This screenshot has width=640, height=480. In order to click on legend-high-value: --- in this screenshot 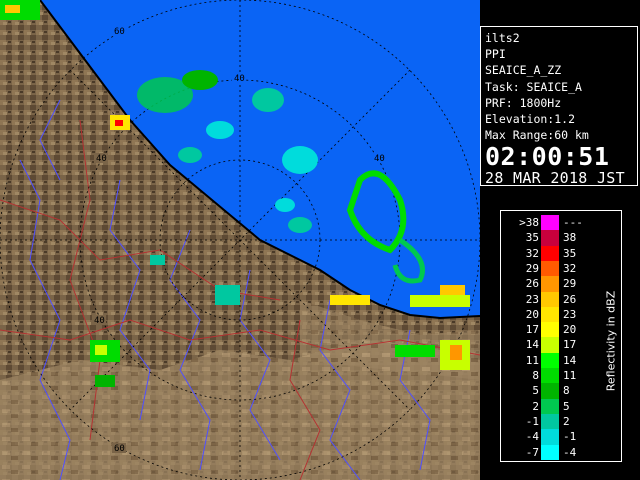, I will do `click(573, 222)`.